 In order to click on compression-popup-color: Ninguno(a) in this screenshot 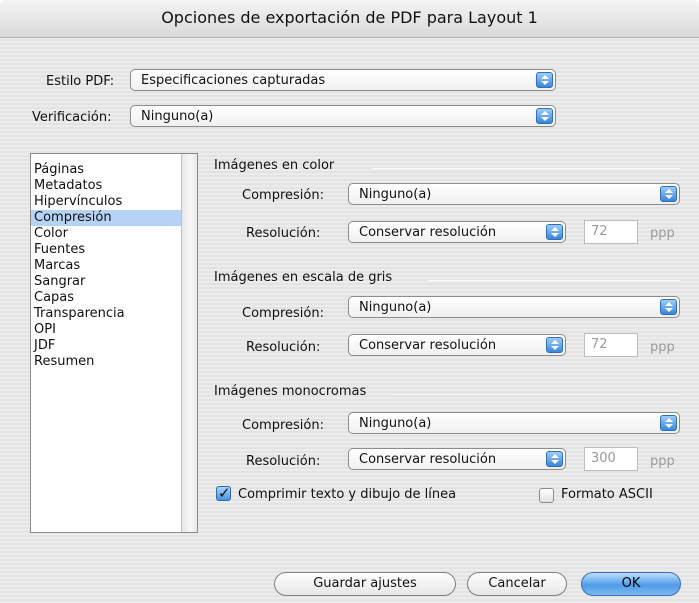, I will do `click(514, 194)`.